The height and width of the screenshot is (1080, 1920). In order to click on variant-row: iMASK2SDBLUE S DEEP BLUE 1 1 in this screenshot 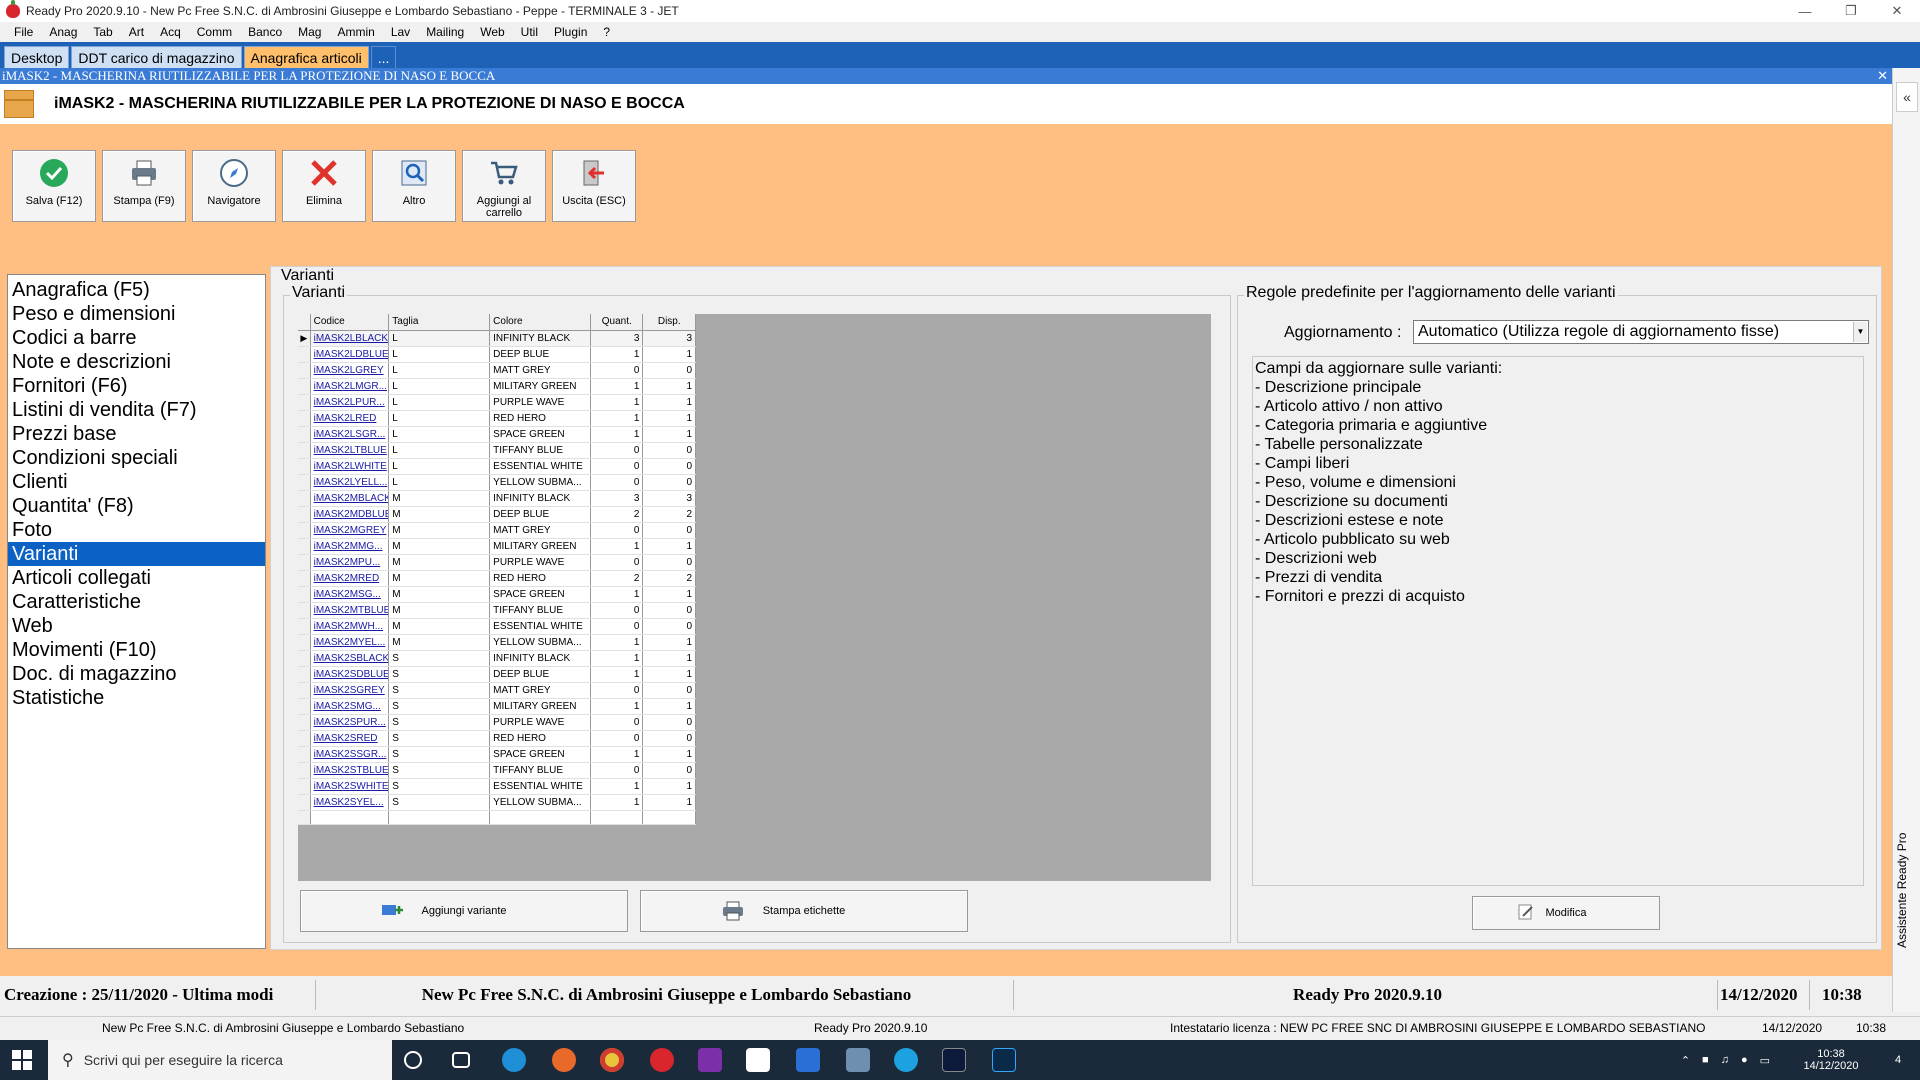, I will do `click(497, 674)`.